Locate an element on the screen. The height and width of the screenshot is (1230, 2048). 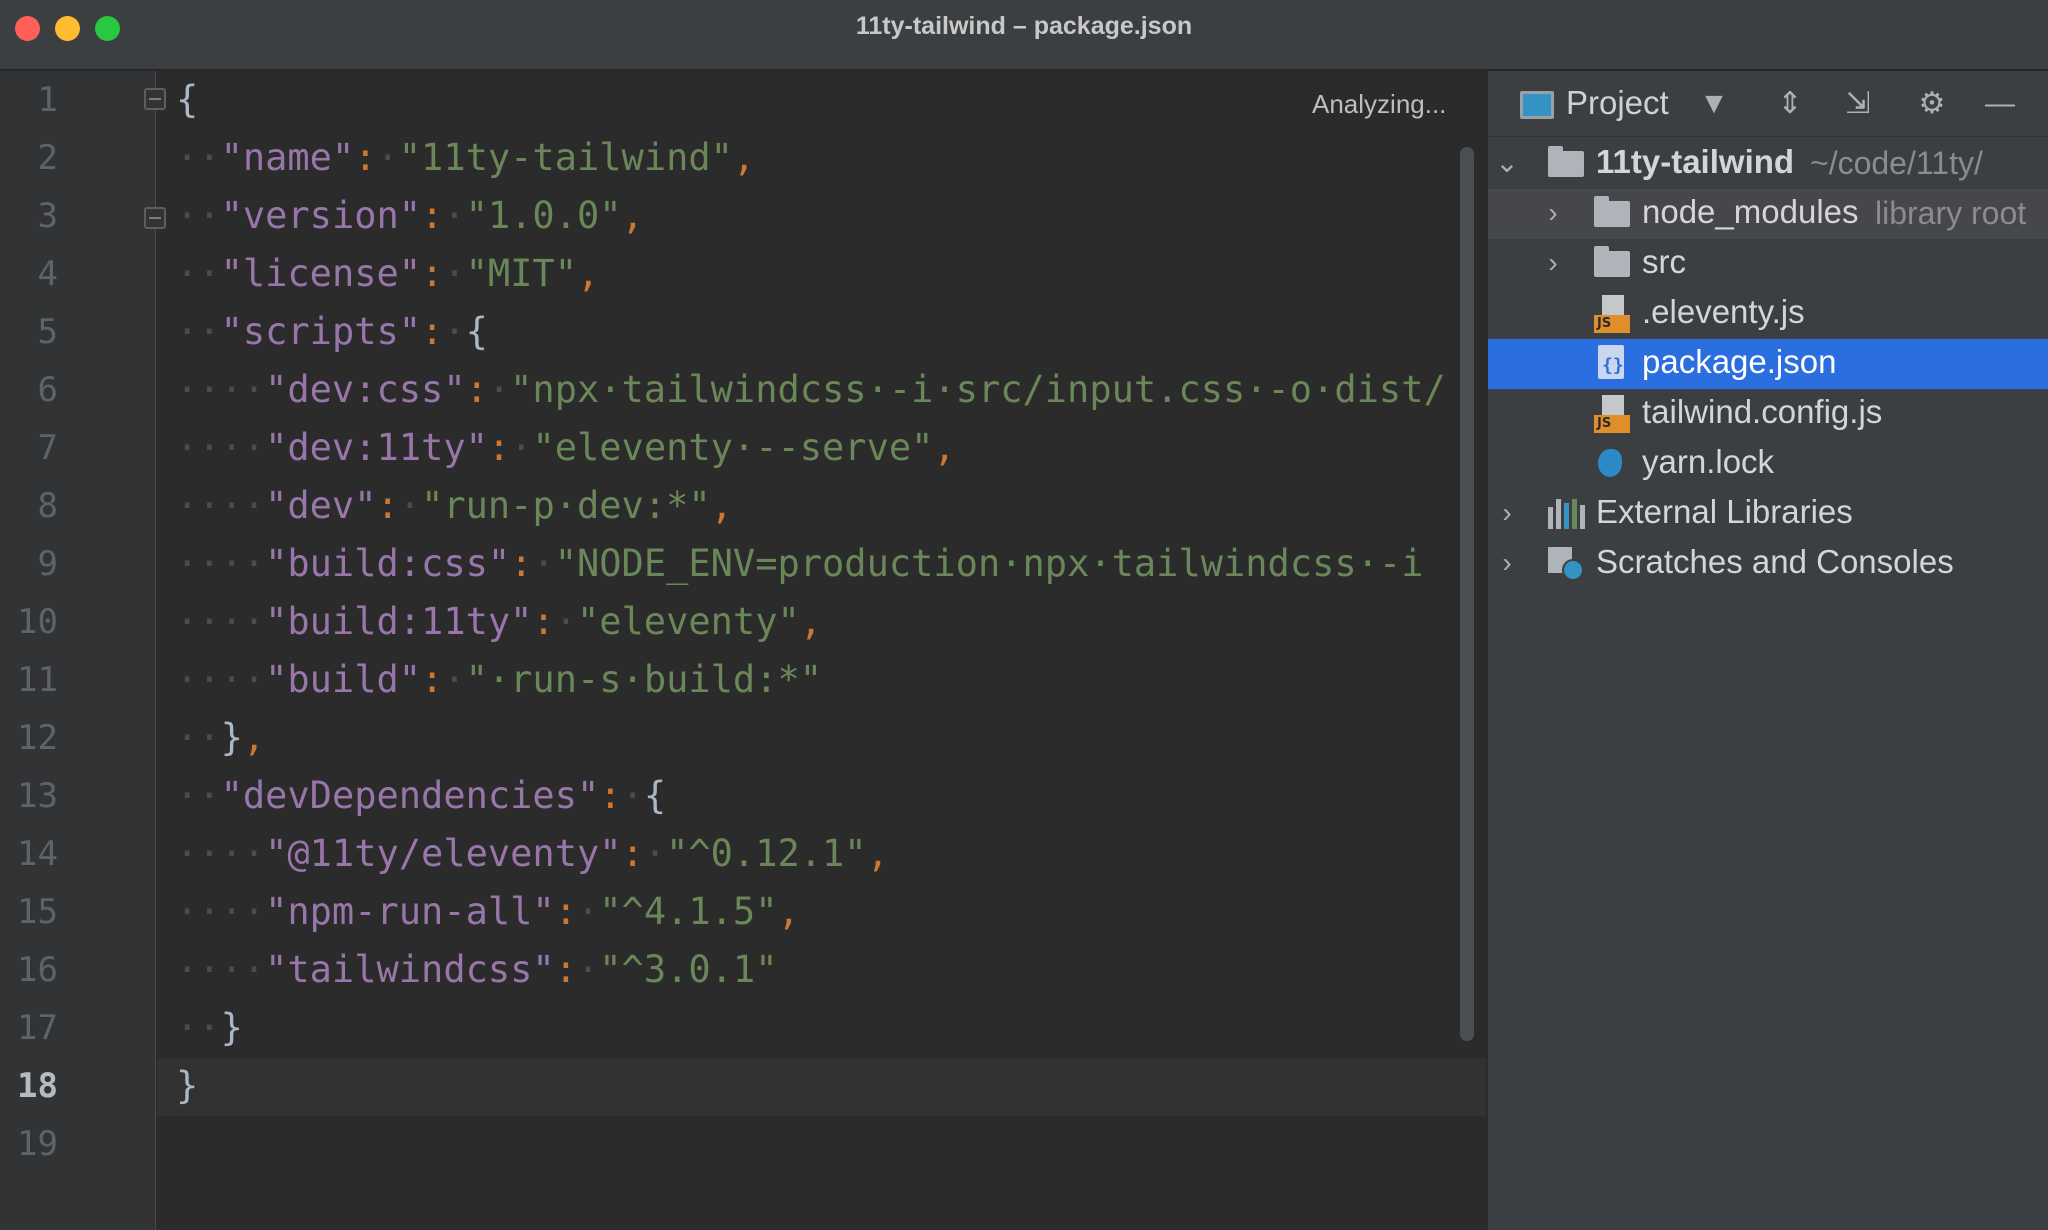
line-number: 18 is located at coordinates (37, 1086).